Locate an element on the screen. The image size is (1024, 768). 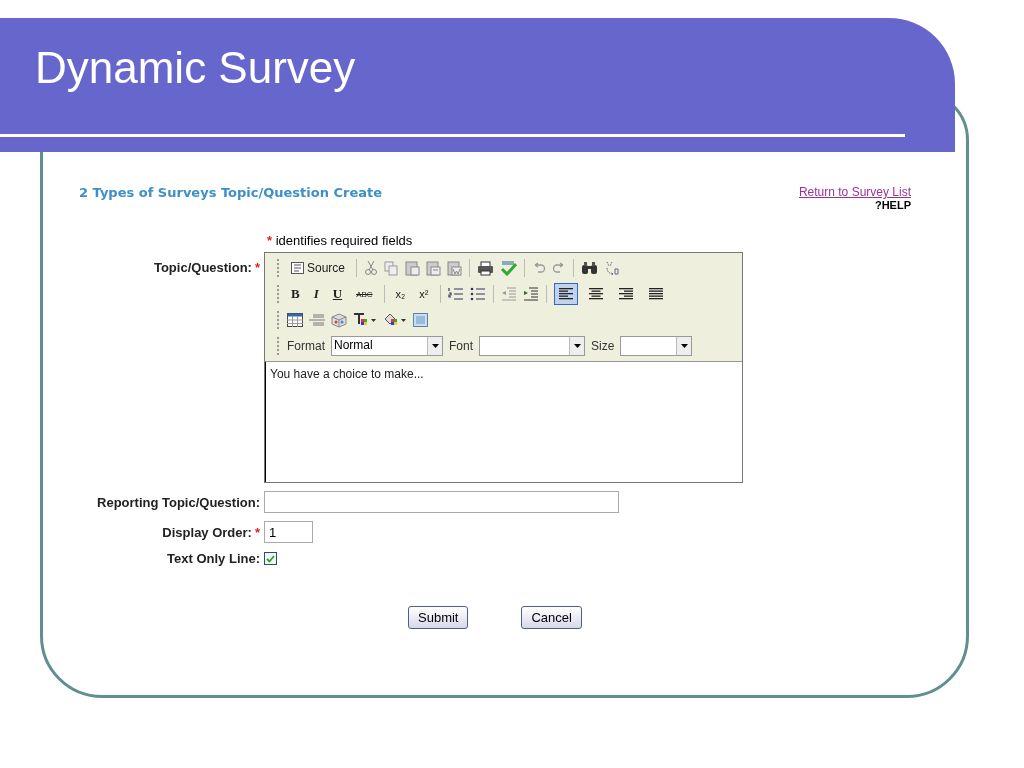
blocks-icon is located at coordinates (420, 320).